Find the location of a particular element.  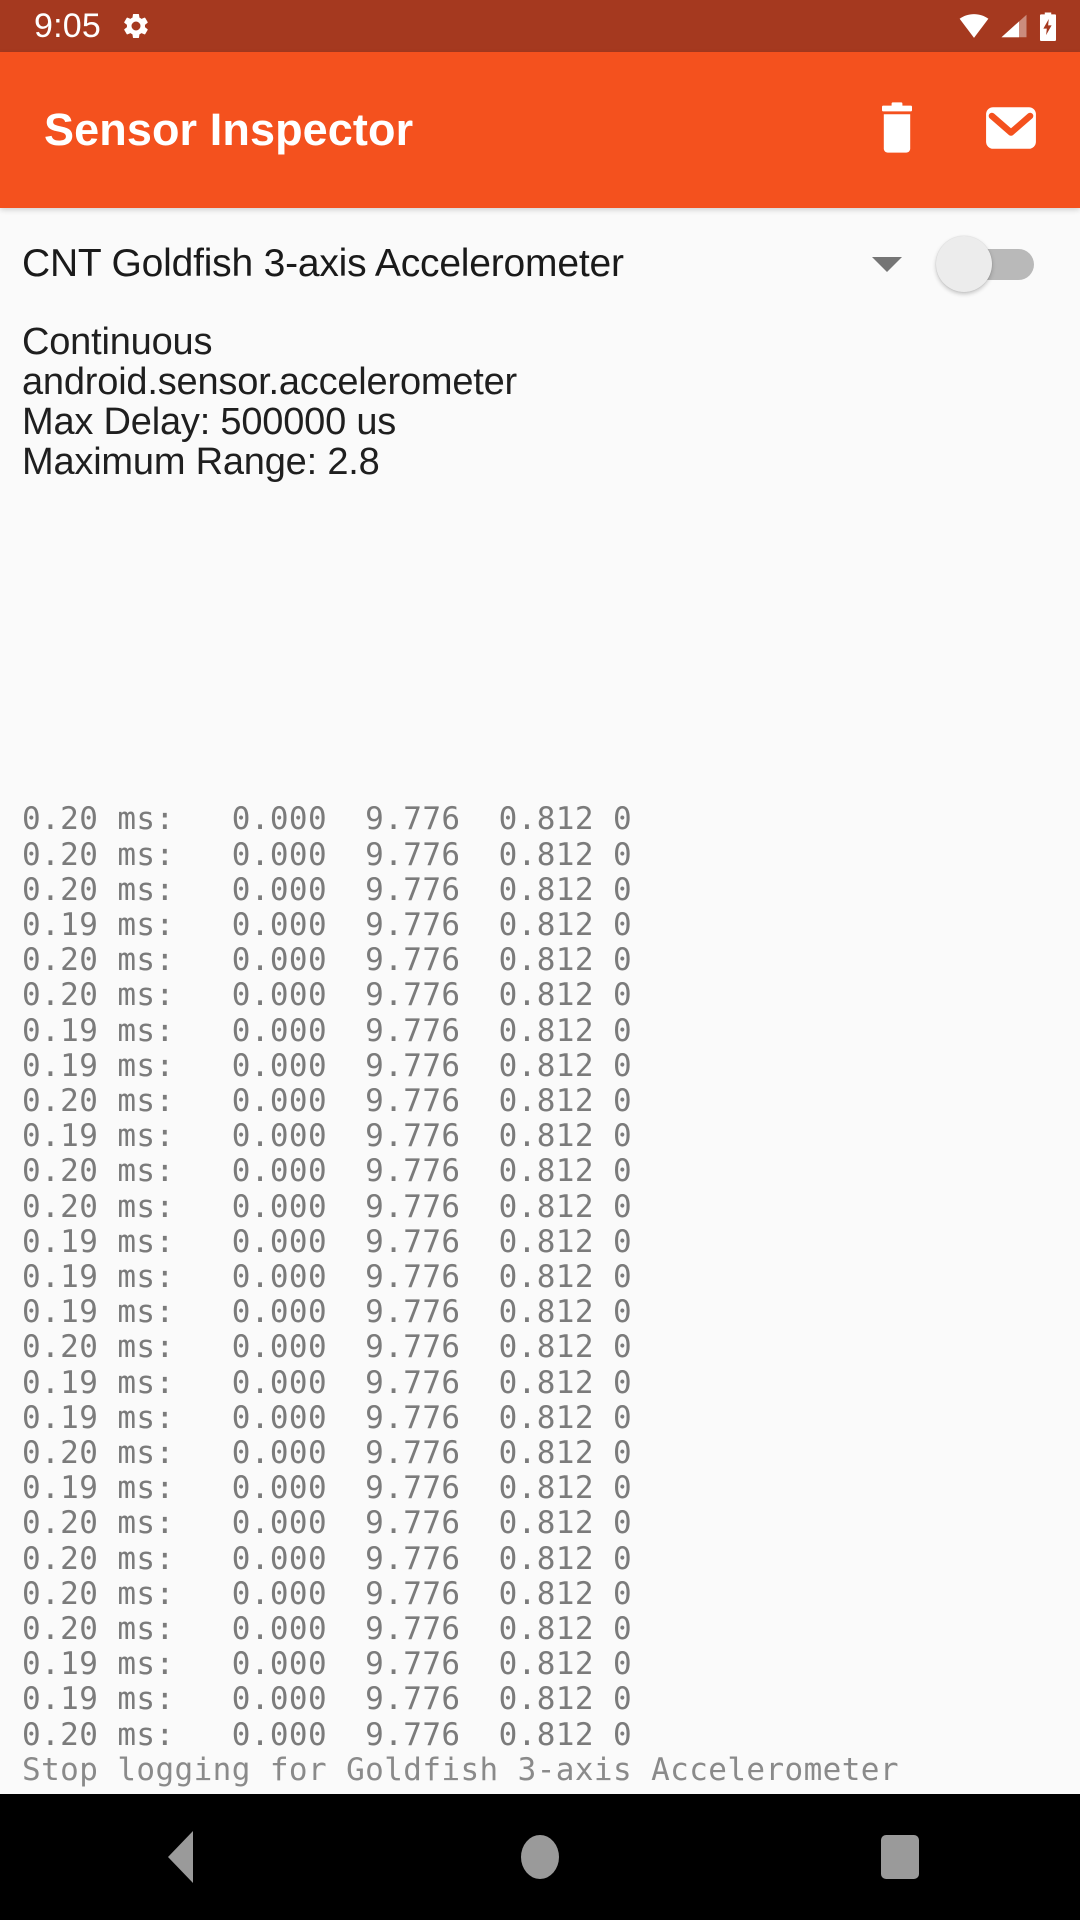

delete-log-button is located at coordinates (897, 130).